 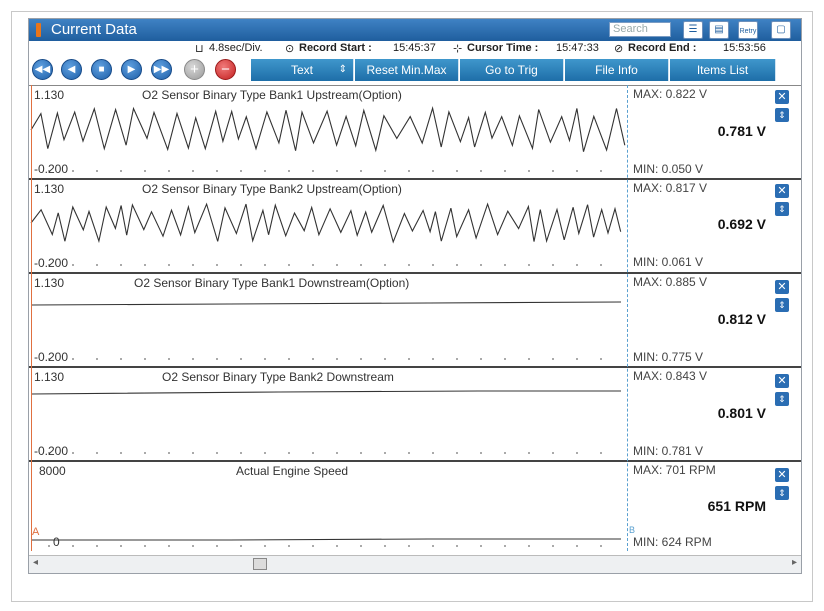 I want to click on cursor-b-marker: B, so click(x=632, y=530).